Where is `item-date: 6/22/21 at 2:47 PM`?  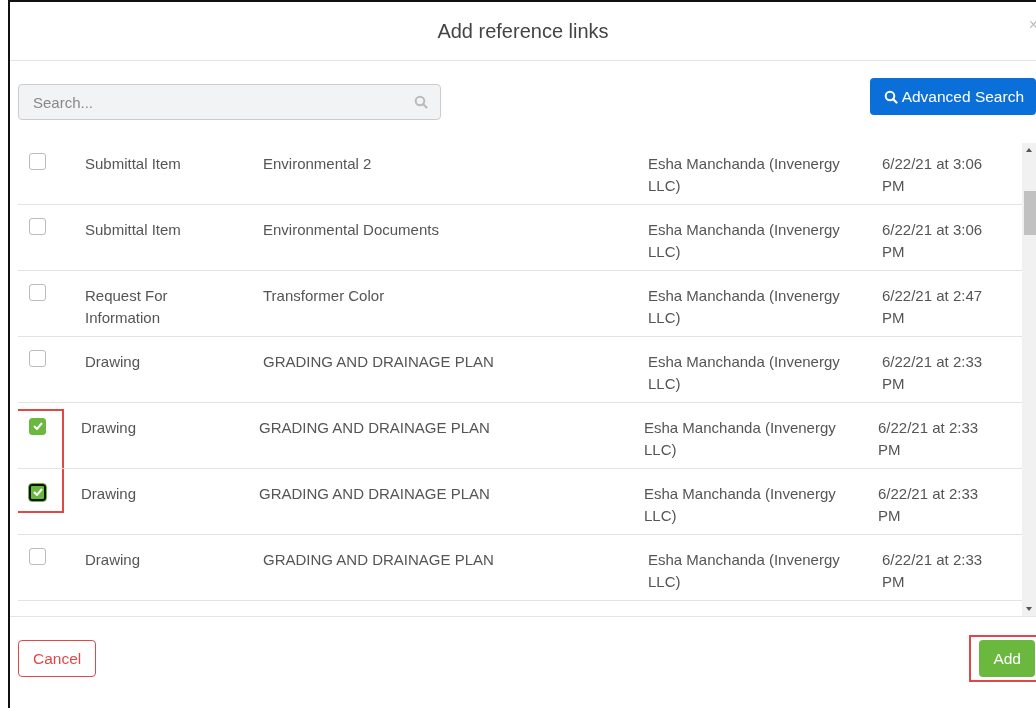
item-date: 6/22/21 at 2:47 PM is located at coordinates (933, 307).